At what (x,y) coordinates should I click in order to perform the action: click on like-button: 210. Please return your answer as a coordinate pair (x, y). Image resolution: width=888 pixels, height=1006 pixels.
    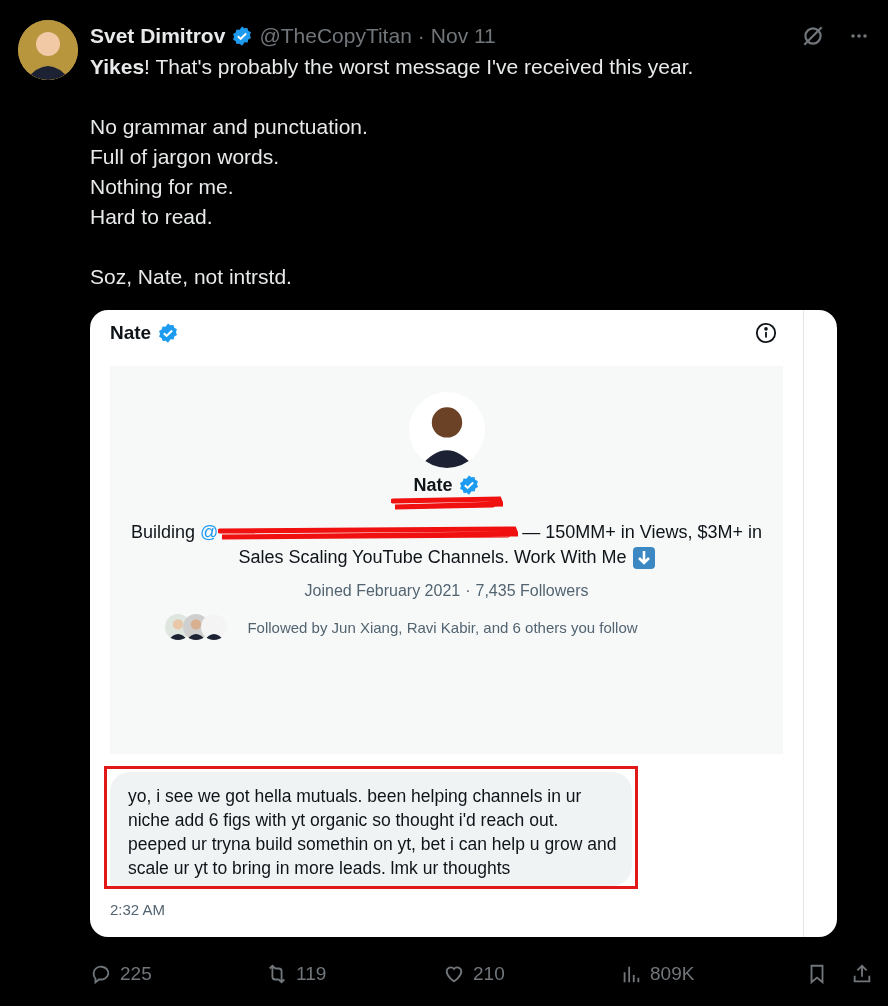
    Looking at the image, I should click on (531, 974).